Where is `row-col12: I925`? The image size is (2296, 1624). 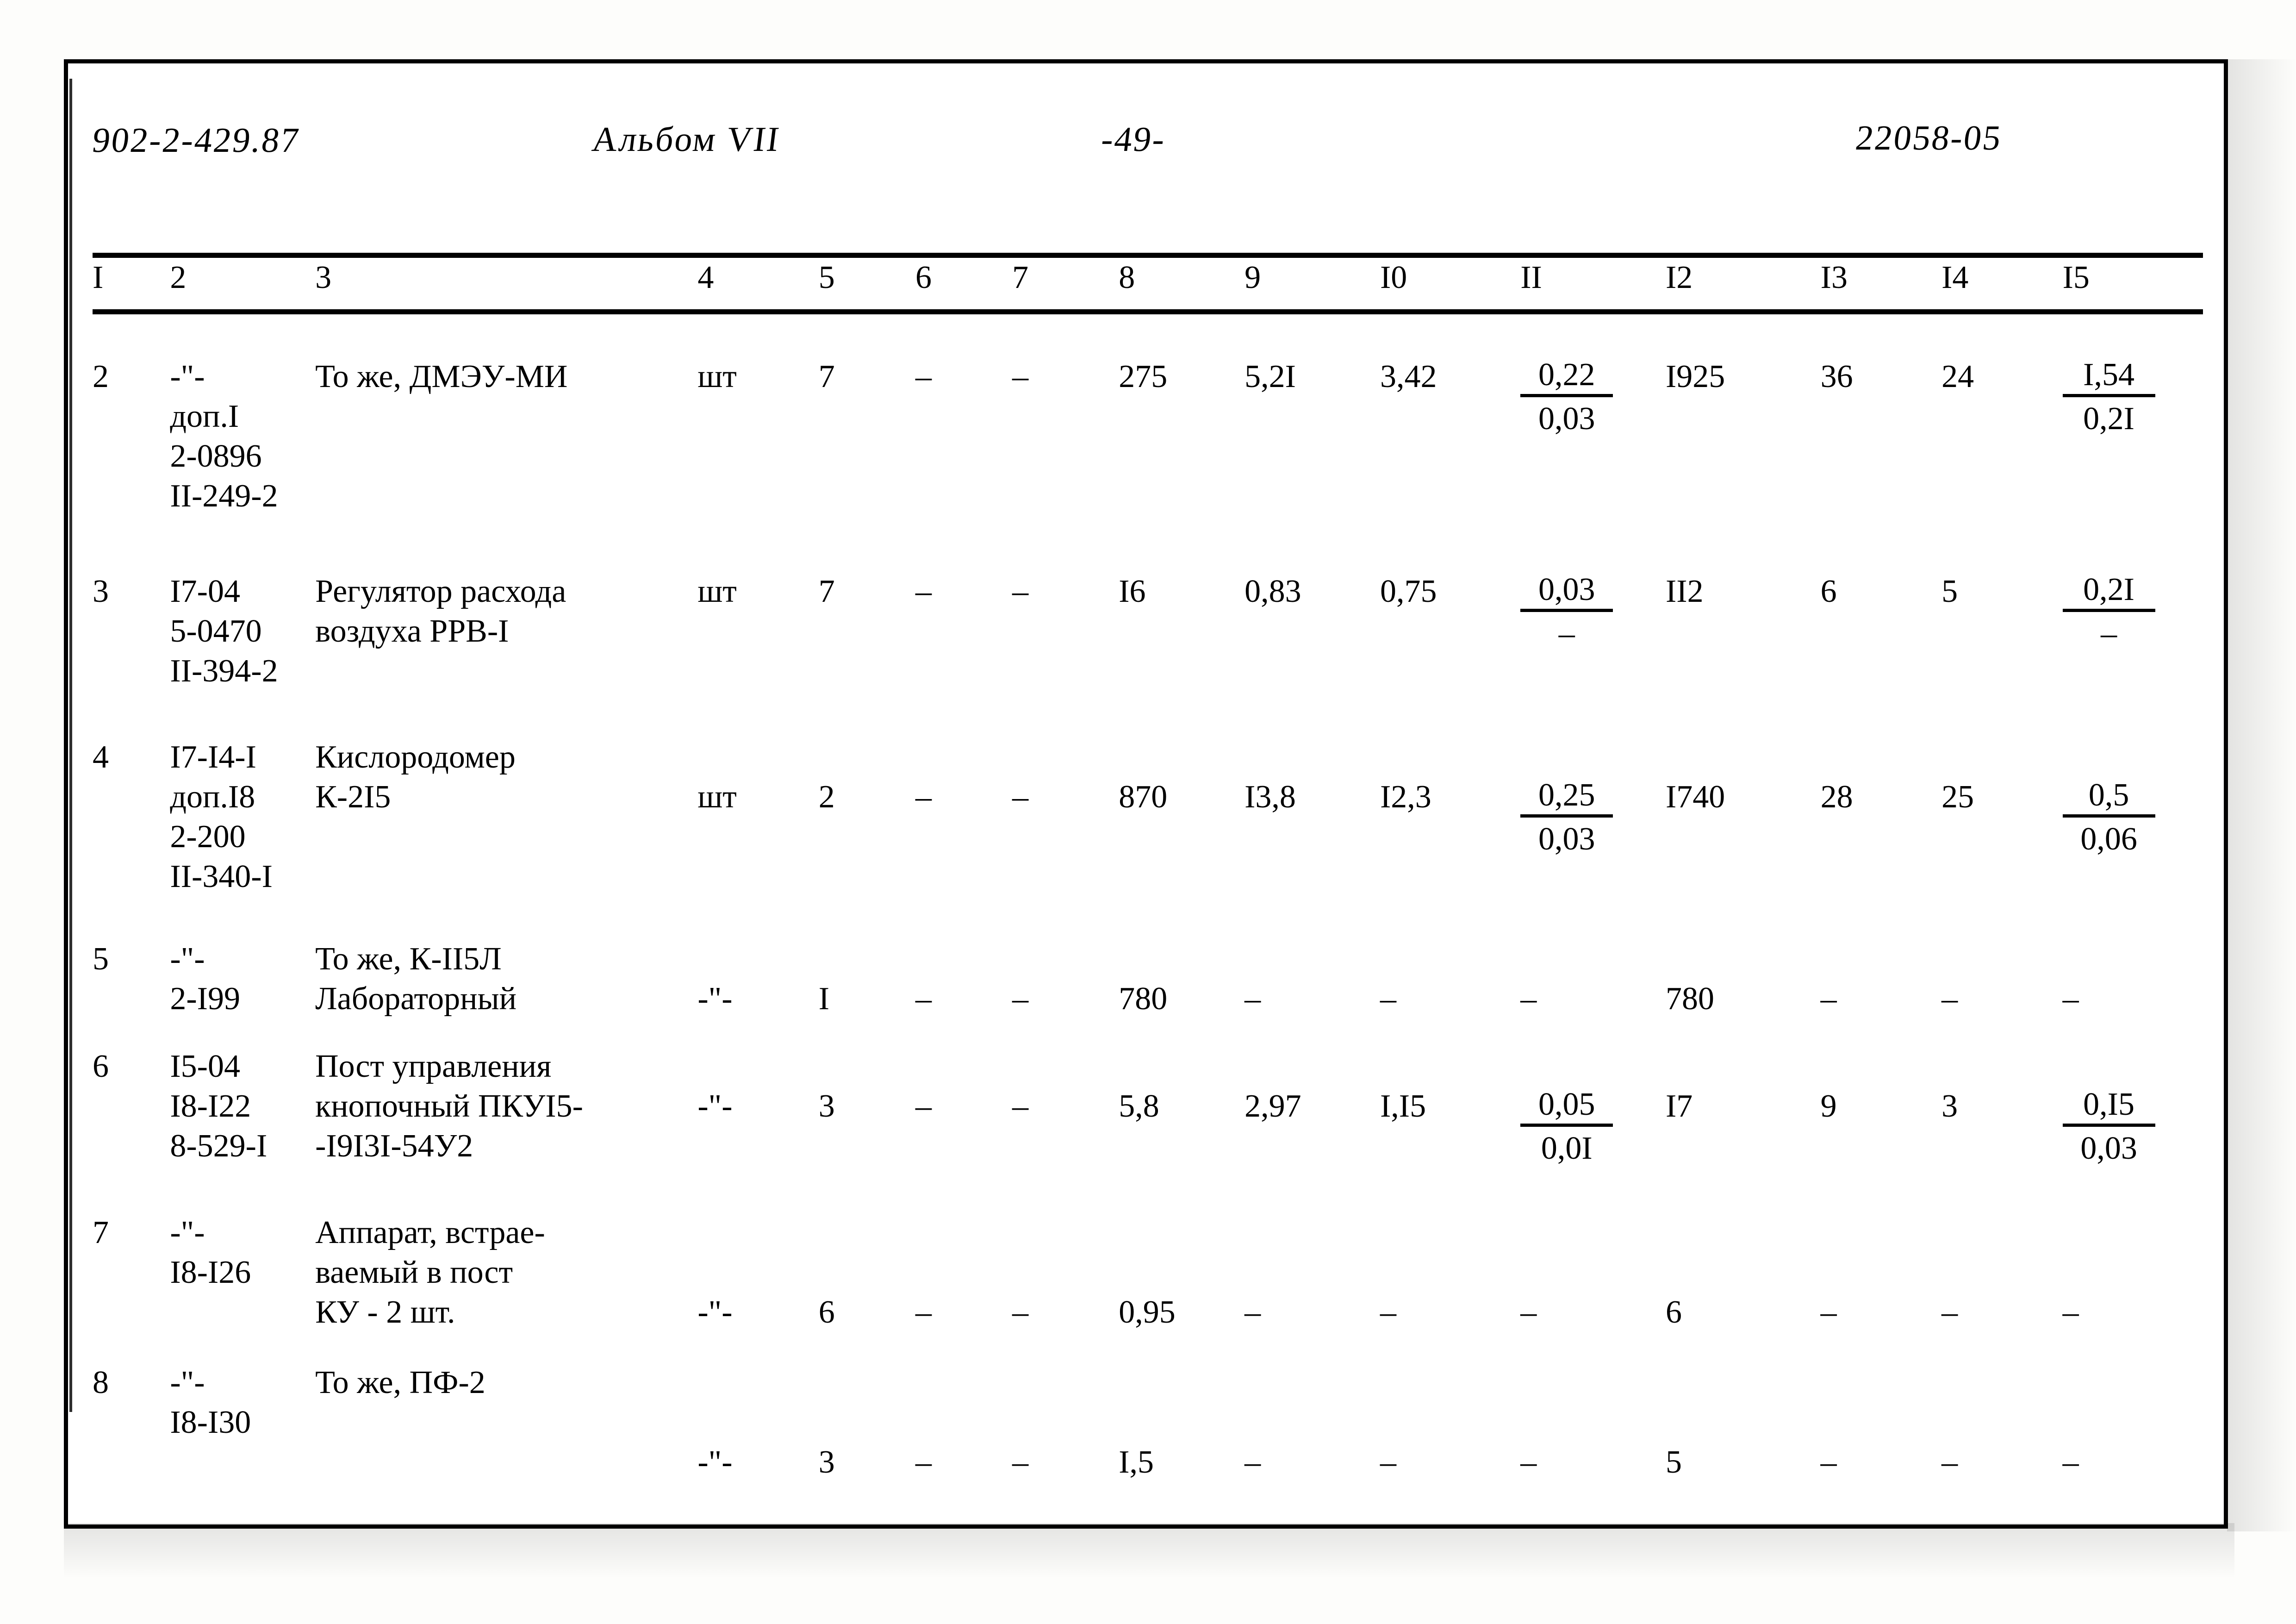
row-col12: I925 is located at coordinates (1695, 376).